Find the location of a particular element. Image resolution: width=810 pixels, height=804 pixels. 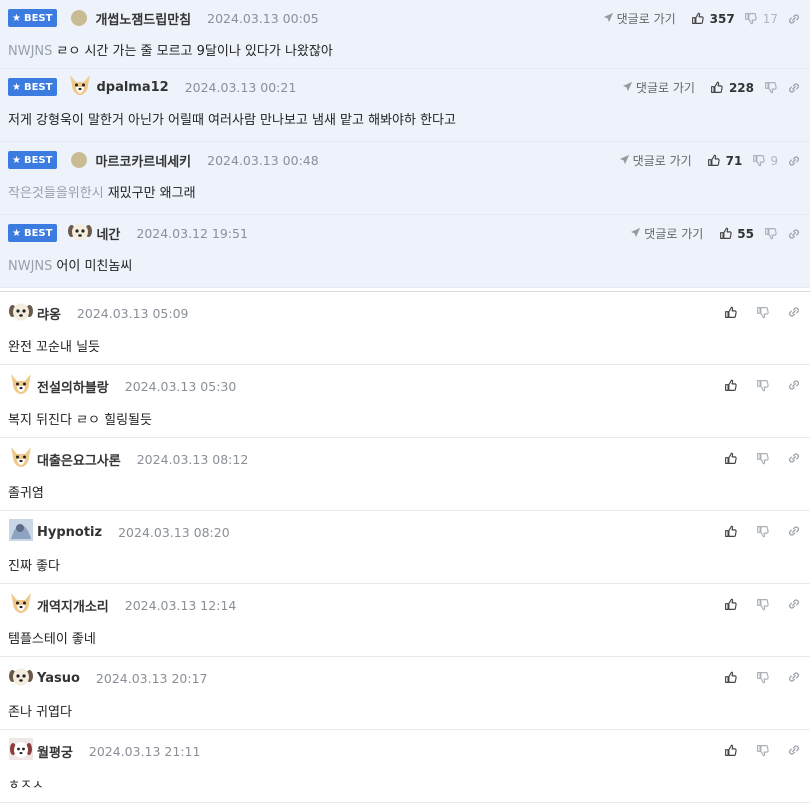

comment-header: 월평궁 2024.03.13 21:11 is located at coordinates (104, 750).